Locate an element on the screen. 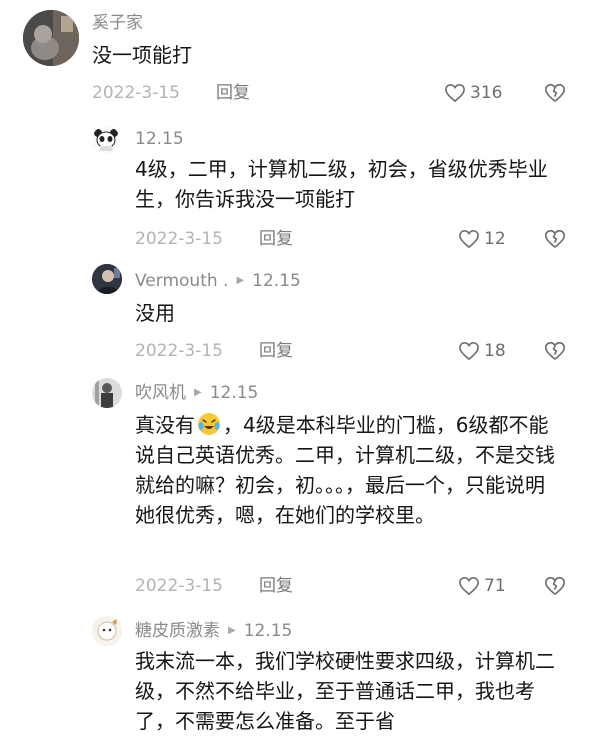  crying-laughing-emoji is located at coordinates (209, 424).